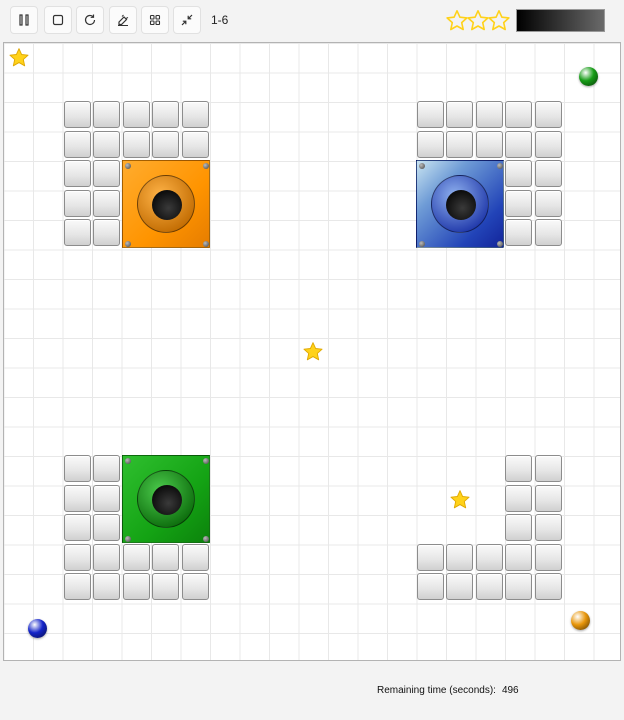 The image size is (624, 720). I want to click on toolbar: 1-6, so click(312, 21).